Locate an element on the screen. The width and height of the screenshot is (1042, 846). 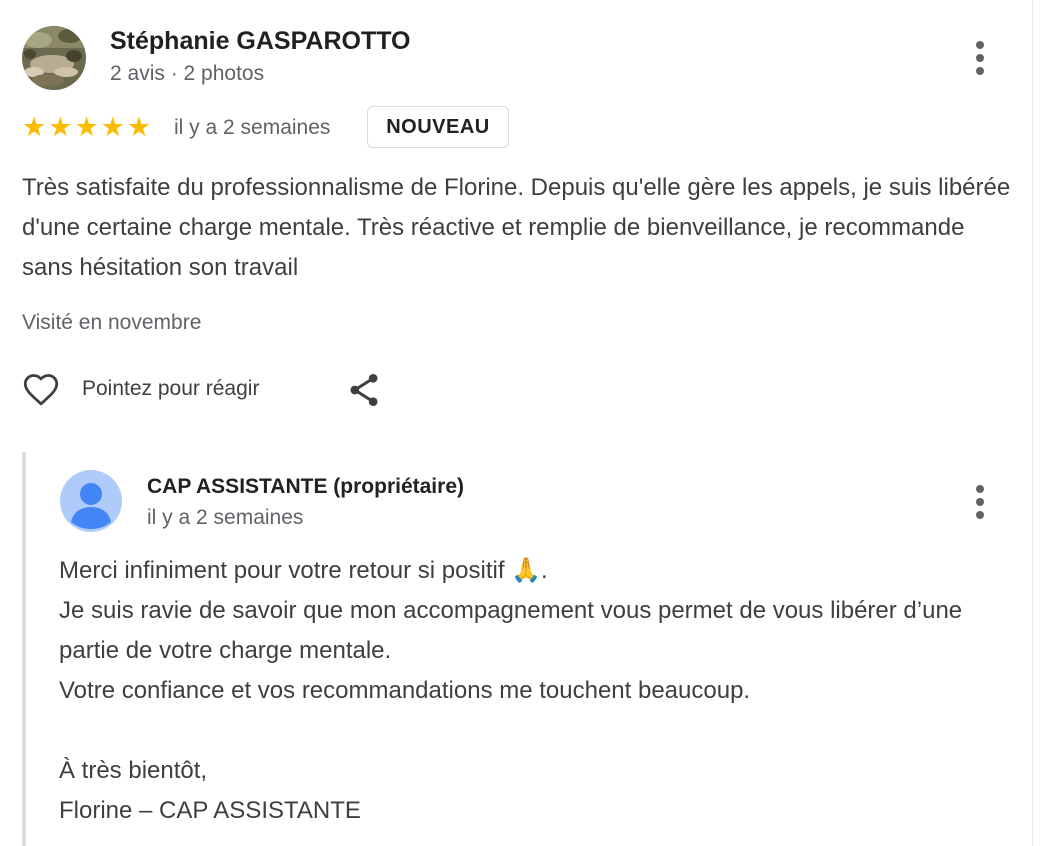
reviewer-name: Stéphanie GASPAROTTO is located at coordinates (260, 41).